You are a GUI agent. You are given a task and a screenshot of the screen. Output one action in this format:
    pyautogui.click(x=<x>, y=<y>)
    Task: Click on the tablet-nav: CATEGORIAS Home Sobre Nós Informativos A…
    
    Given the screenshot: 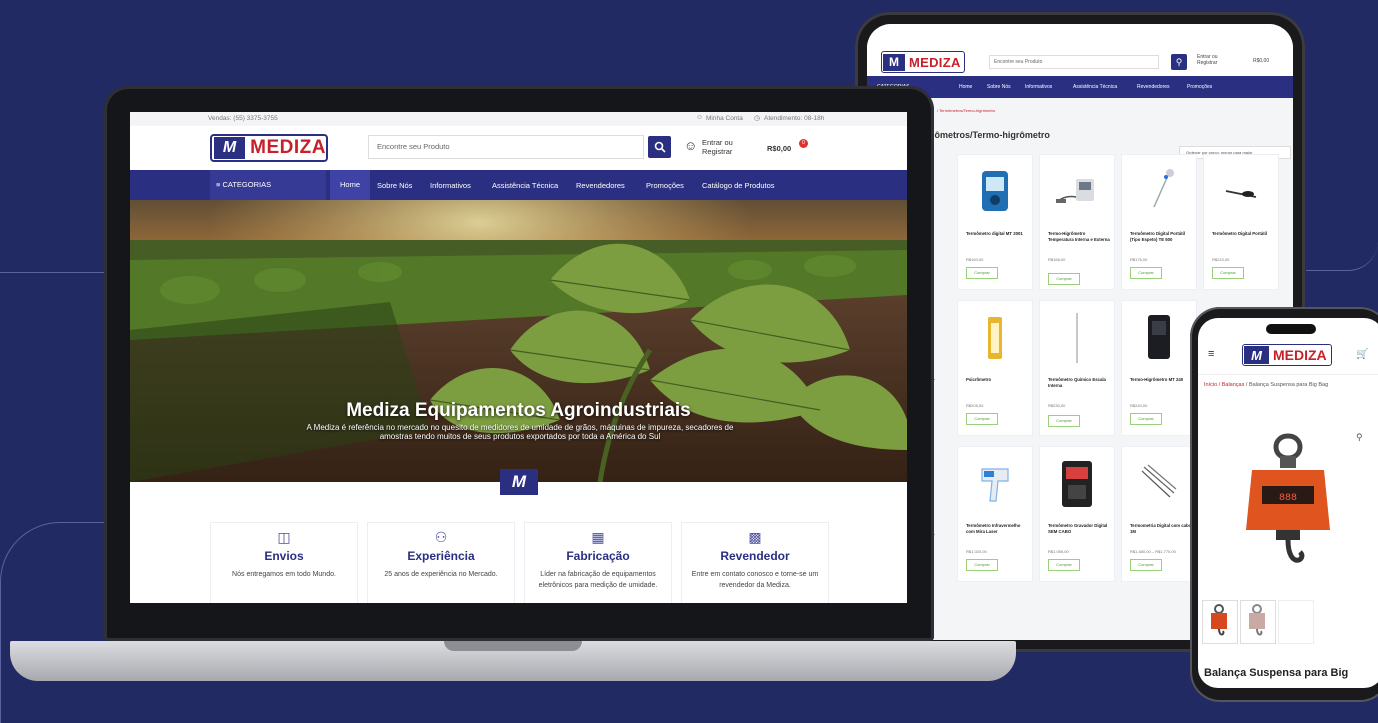 What is the action you would take?
    pyautogui.click(x=1080, y=87)
    